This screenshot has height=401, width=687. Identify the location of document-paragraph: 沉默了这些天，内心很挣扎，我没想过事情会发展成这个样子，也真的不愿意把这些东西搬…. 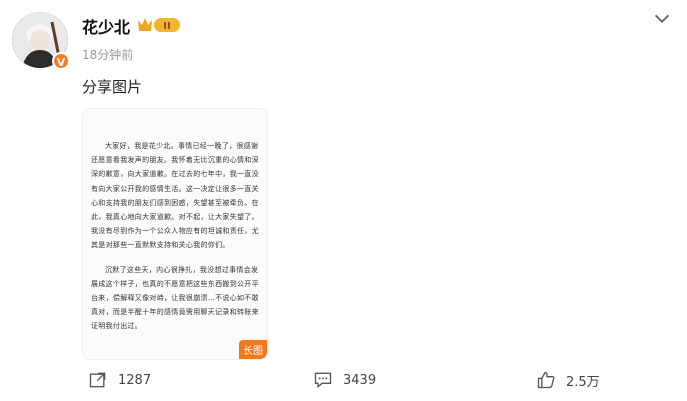
(175, 298).